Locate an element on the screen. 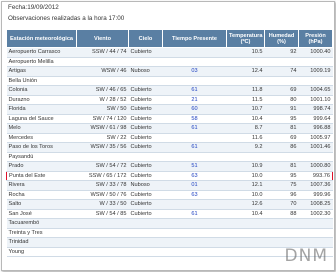  sky-cell: Nuboso is located at coordinates (145, 71).